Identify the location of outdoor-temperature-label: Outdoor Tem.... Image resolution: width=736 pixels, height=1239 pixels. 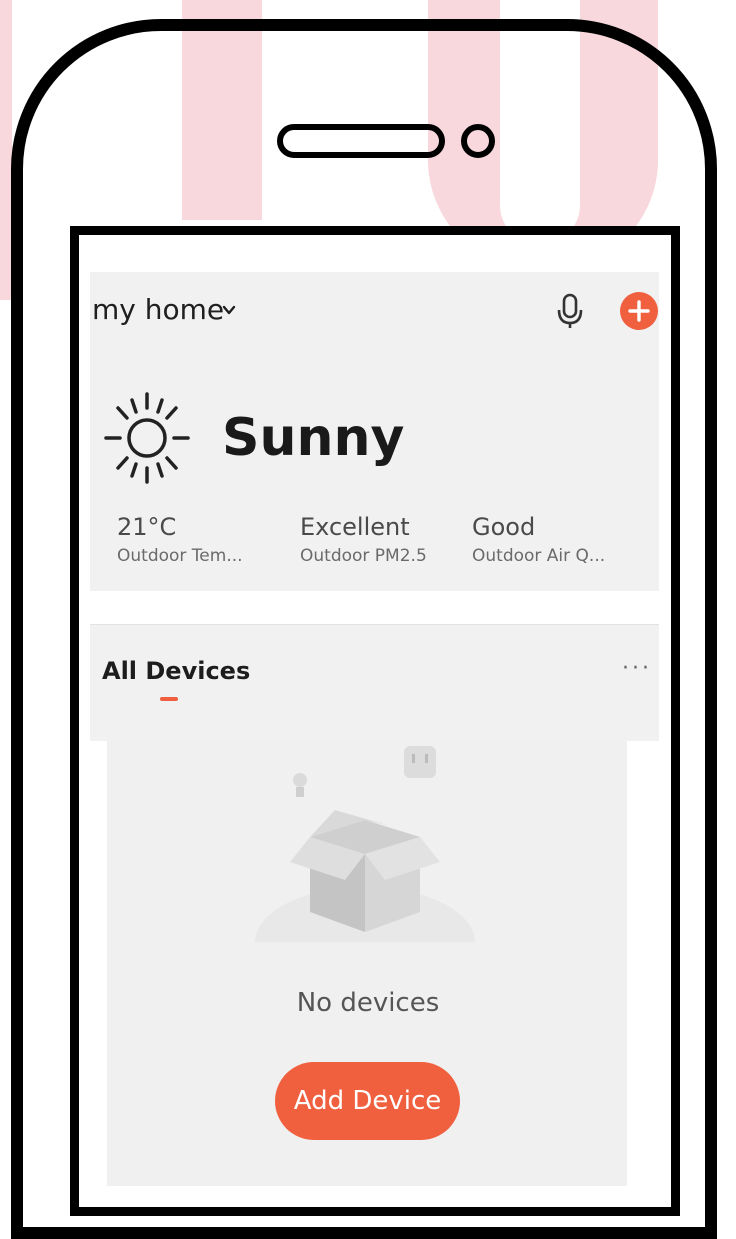
(180, 556).